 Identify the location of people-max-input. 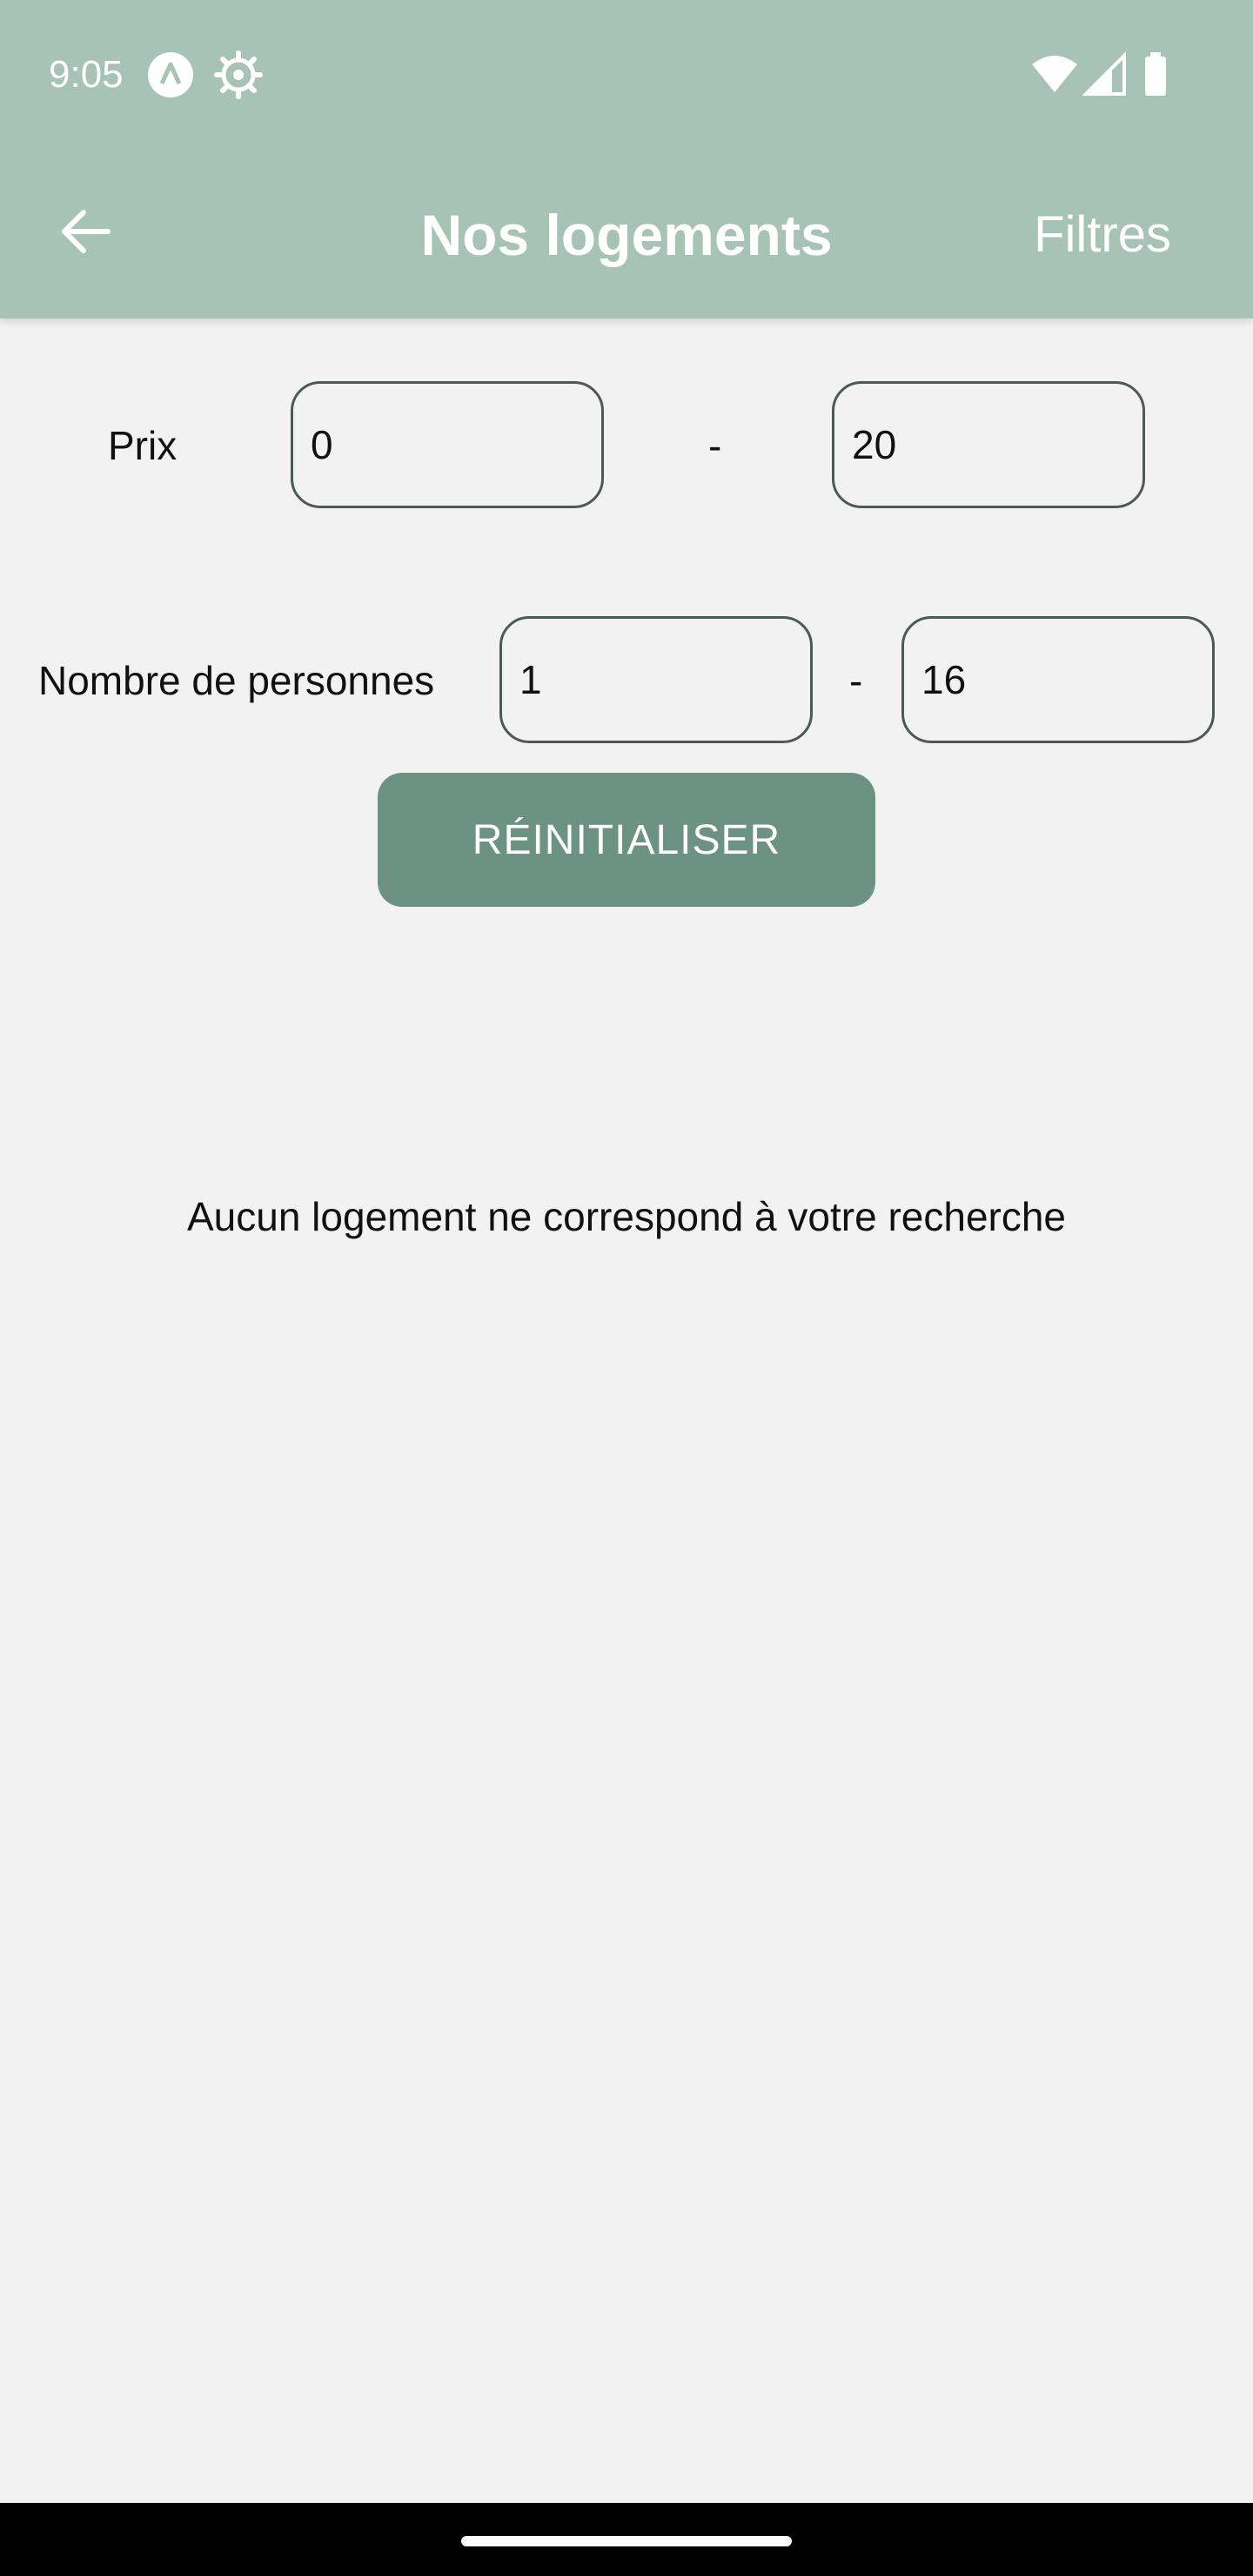
(1058, 679).